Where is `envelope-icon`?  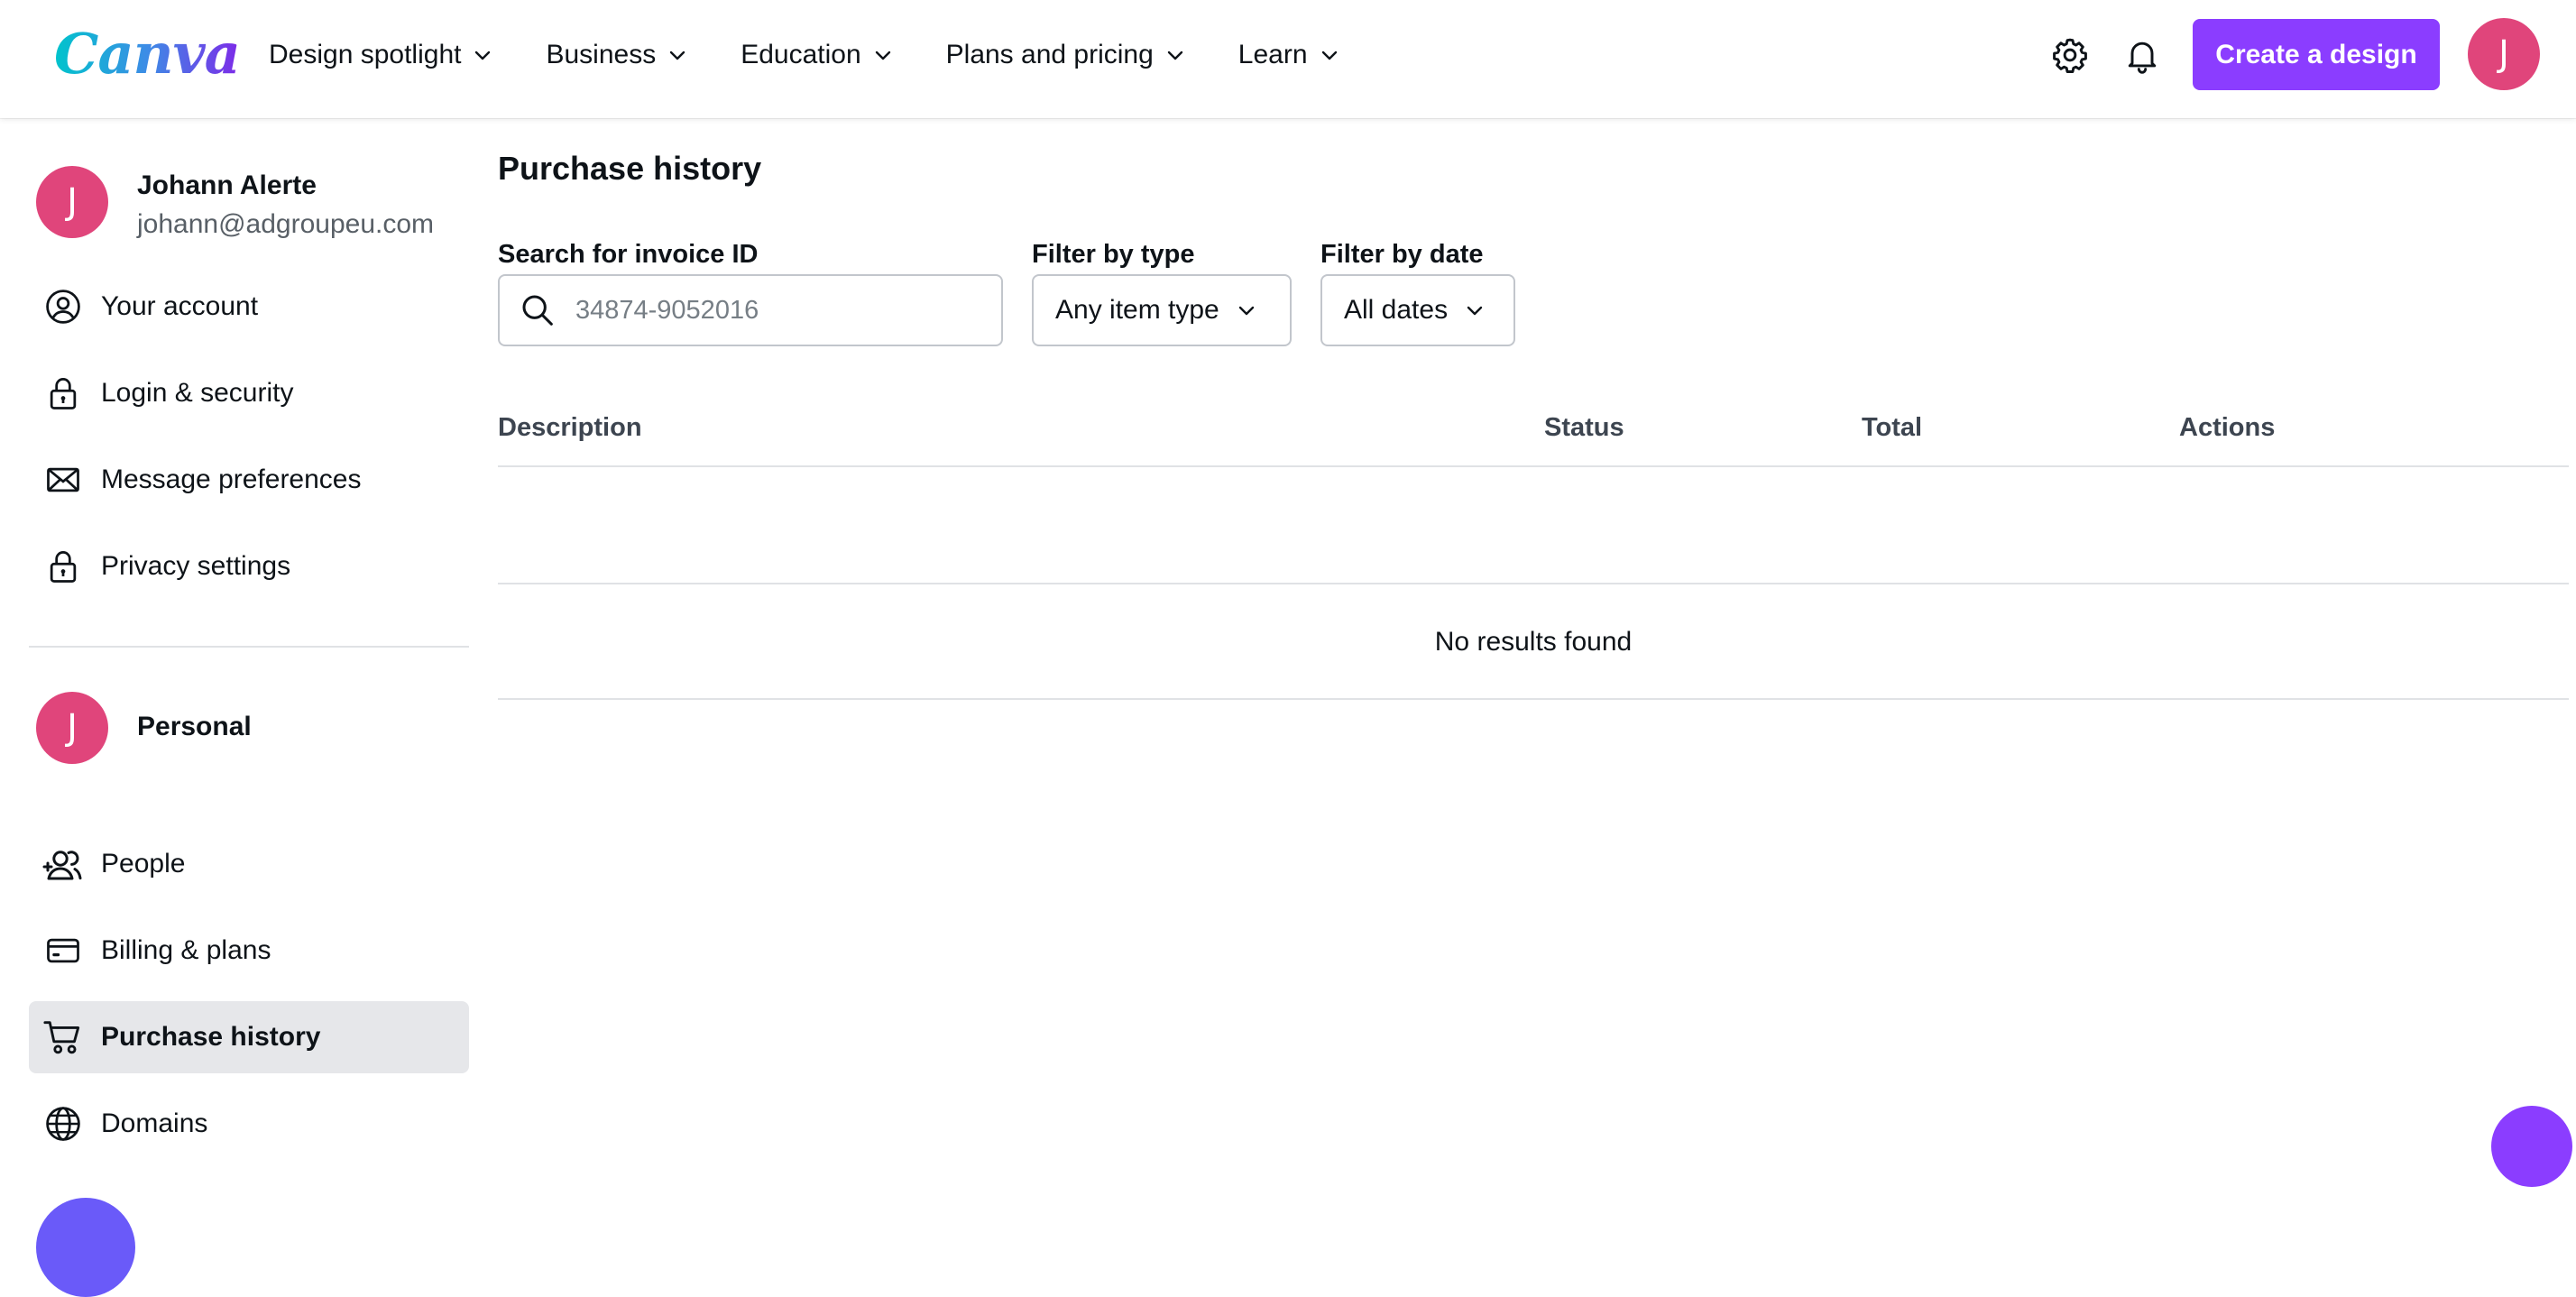 envelope-icon is located at coordinates (63, 479).